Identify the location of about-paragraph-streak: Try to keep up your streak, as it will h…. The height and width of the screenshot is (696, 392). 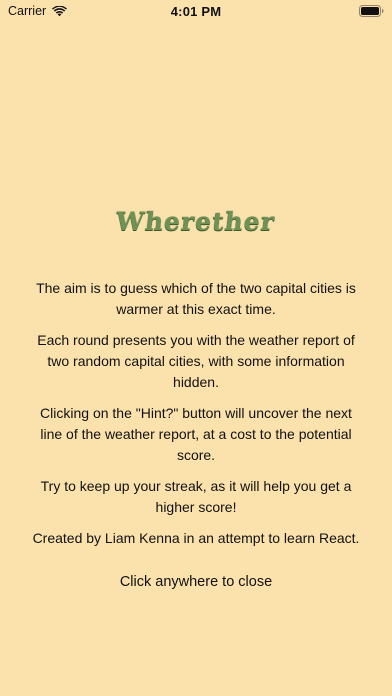
(196, 496).